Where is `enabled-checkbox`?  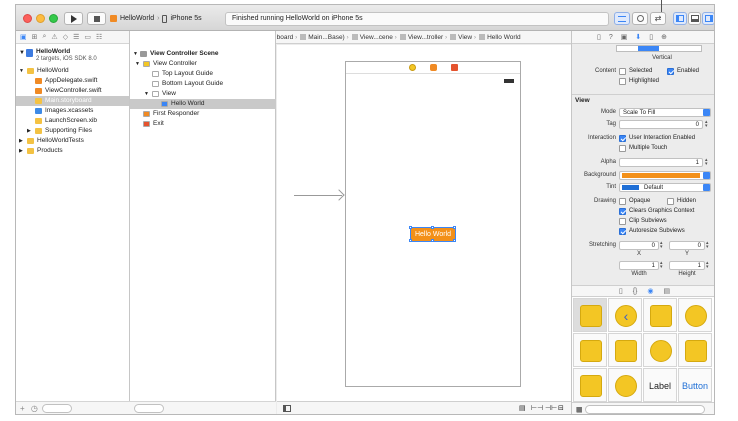
enabled-checkbox is located at coordinates (670, 71).